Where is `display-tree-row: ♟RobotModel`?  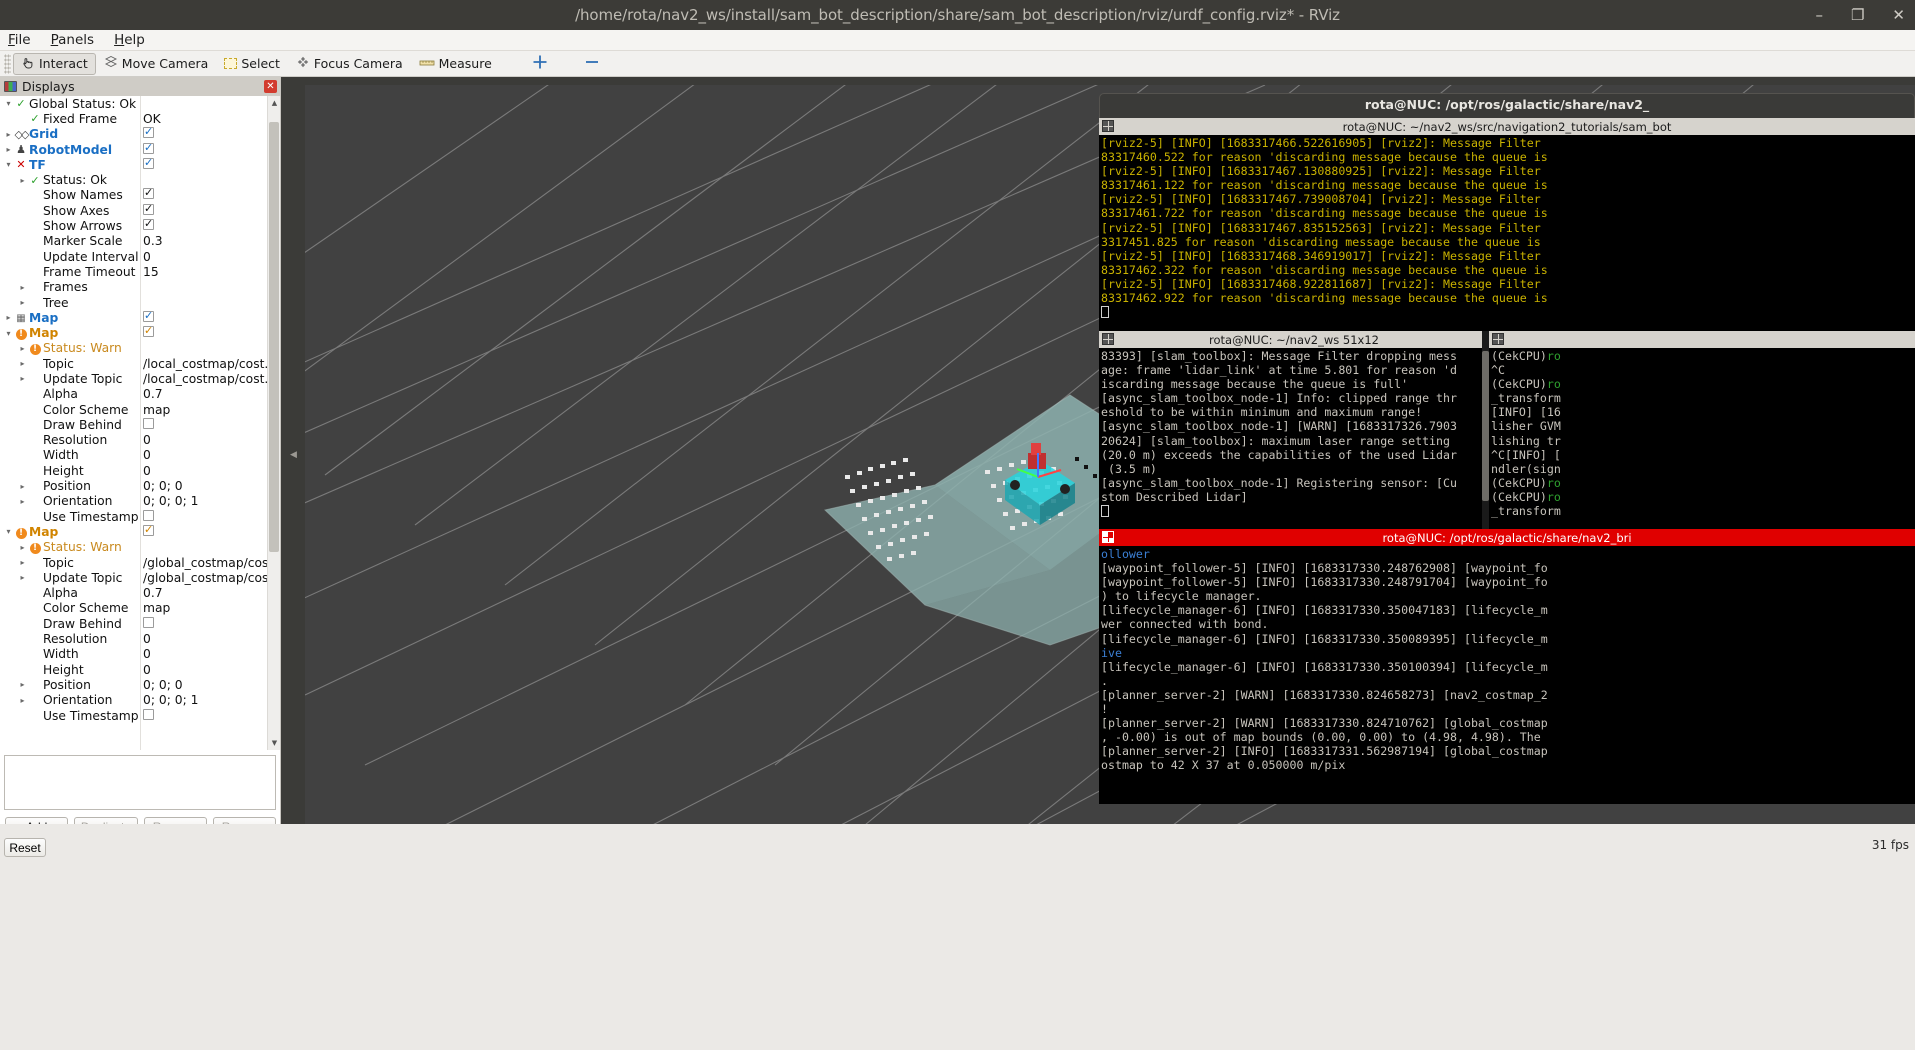
display-tree-row: ♟RobotModel is located at coordinates (140, 149).